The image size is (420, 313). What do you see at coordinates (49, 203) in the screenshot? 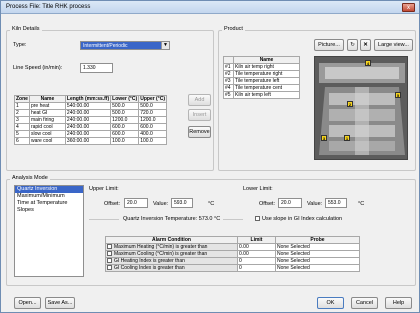
I see `mode-item-time-at-temp: Time at Temperature` at bounding box center [49, 203].